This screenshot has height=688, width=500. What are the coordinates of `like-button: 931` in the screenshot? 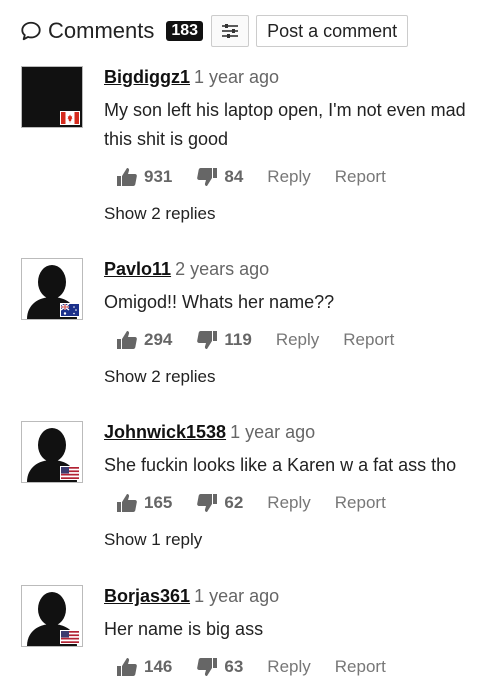 It's located at (144, 177).